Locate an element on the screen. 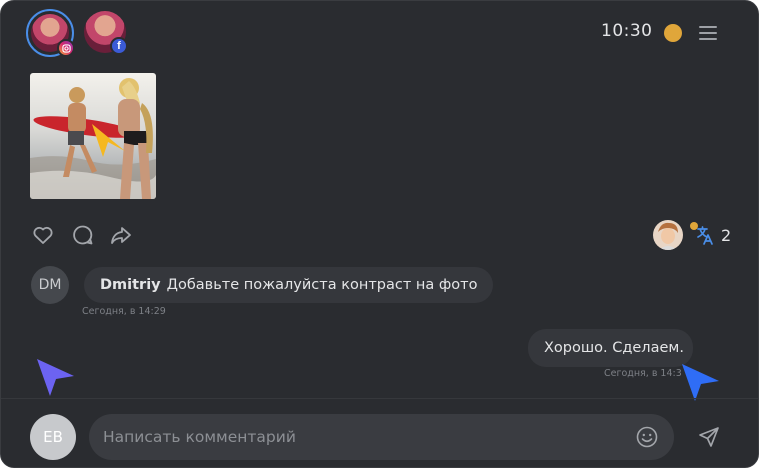 The width and height of the screenshot is (759, 468). comment-input is located at coordinates (363, 437).